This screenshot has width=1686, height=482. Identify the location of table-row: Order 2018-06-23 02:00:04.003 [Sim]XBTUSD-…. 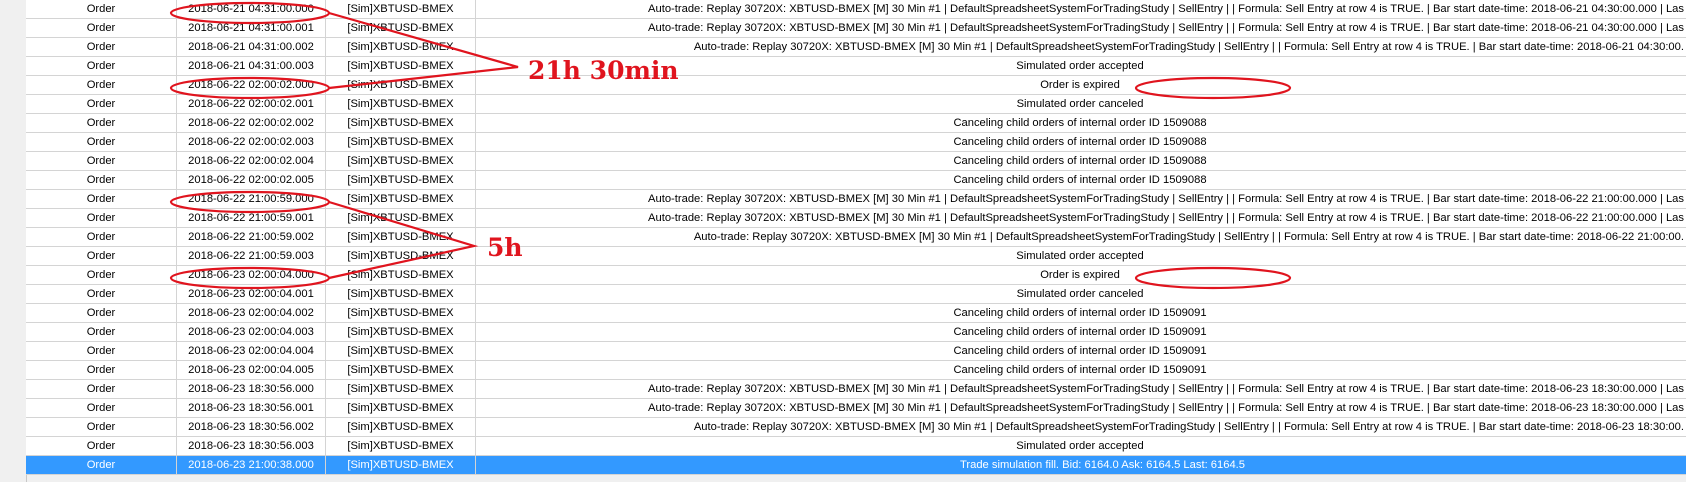
(856, 332).